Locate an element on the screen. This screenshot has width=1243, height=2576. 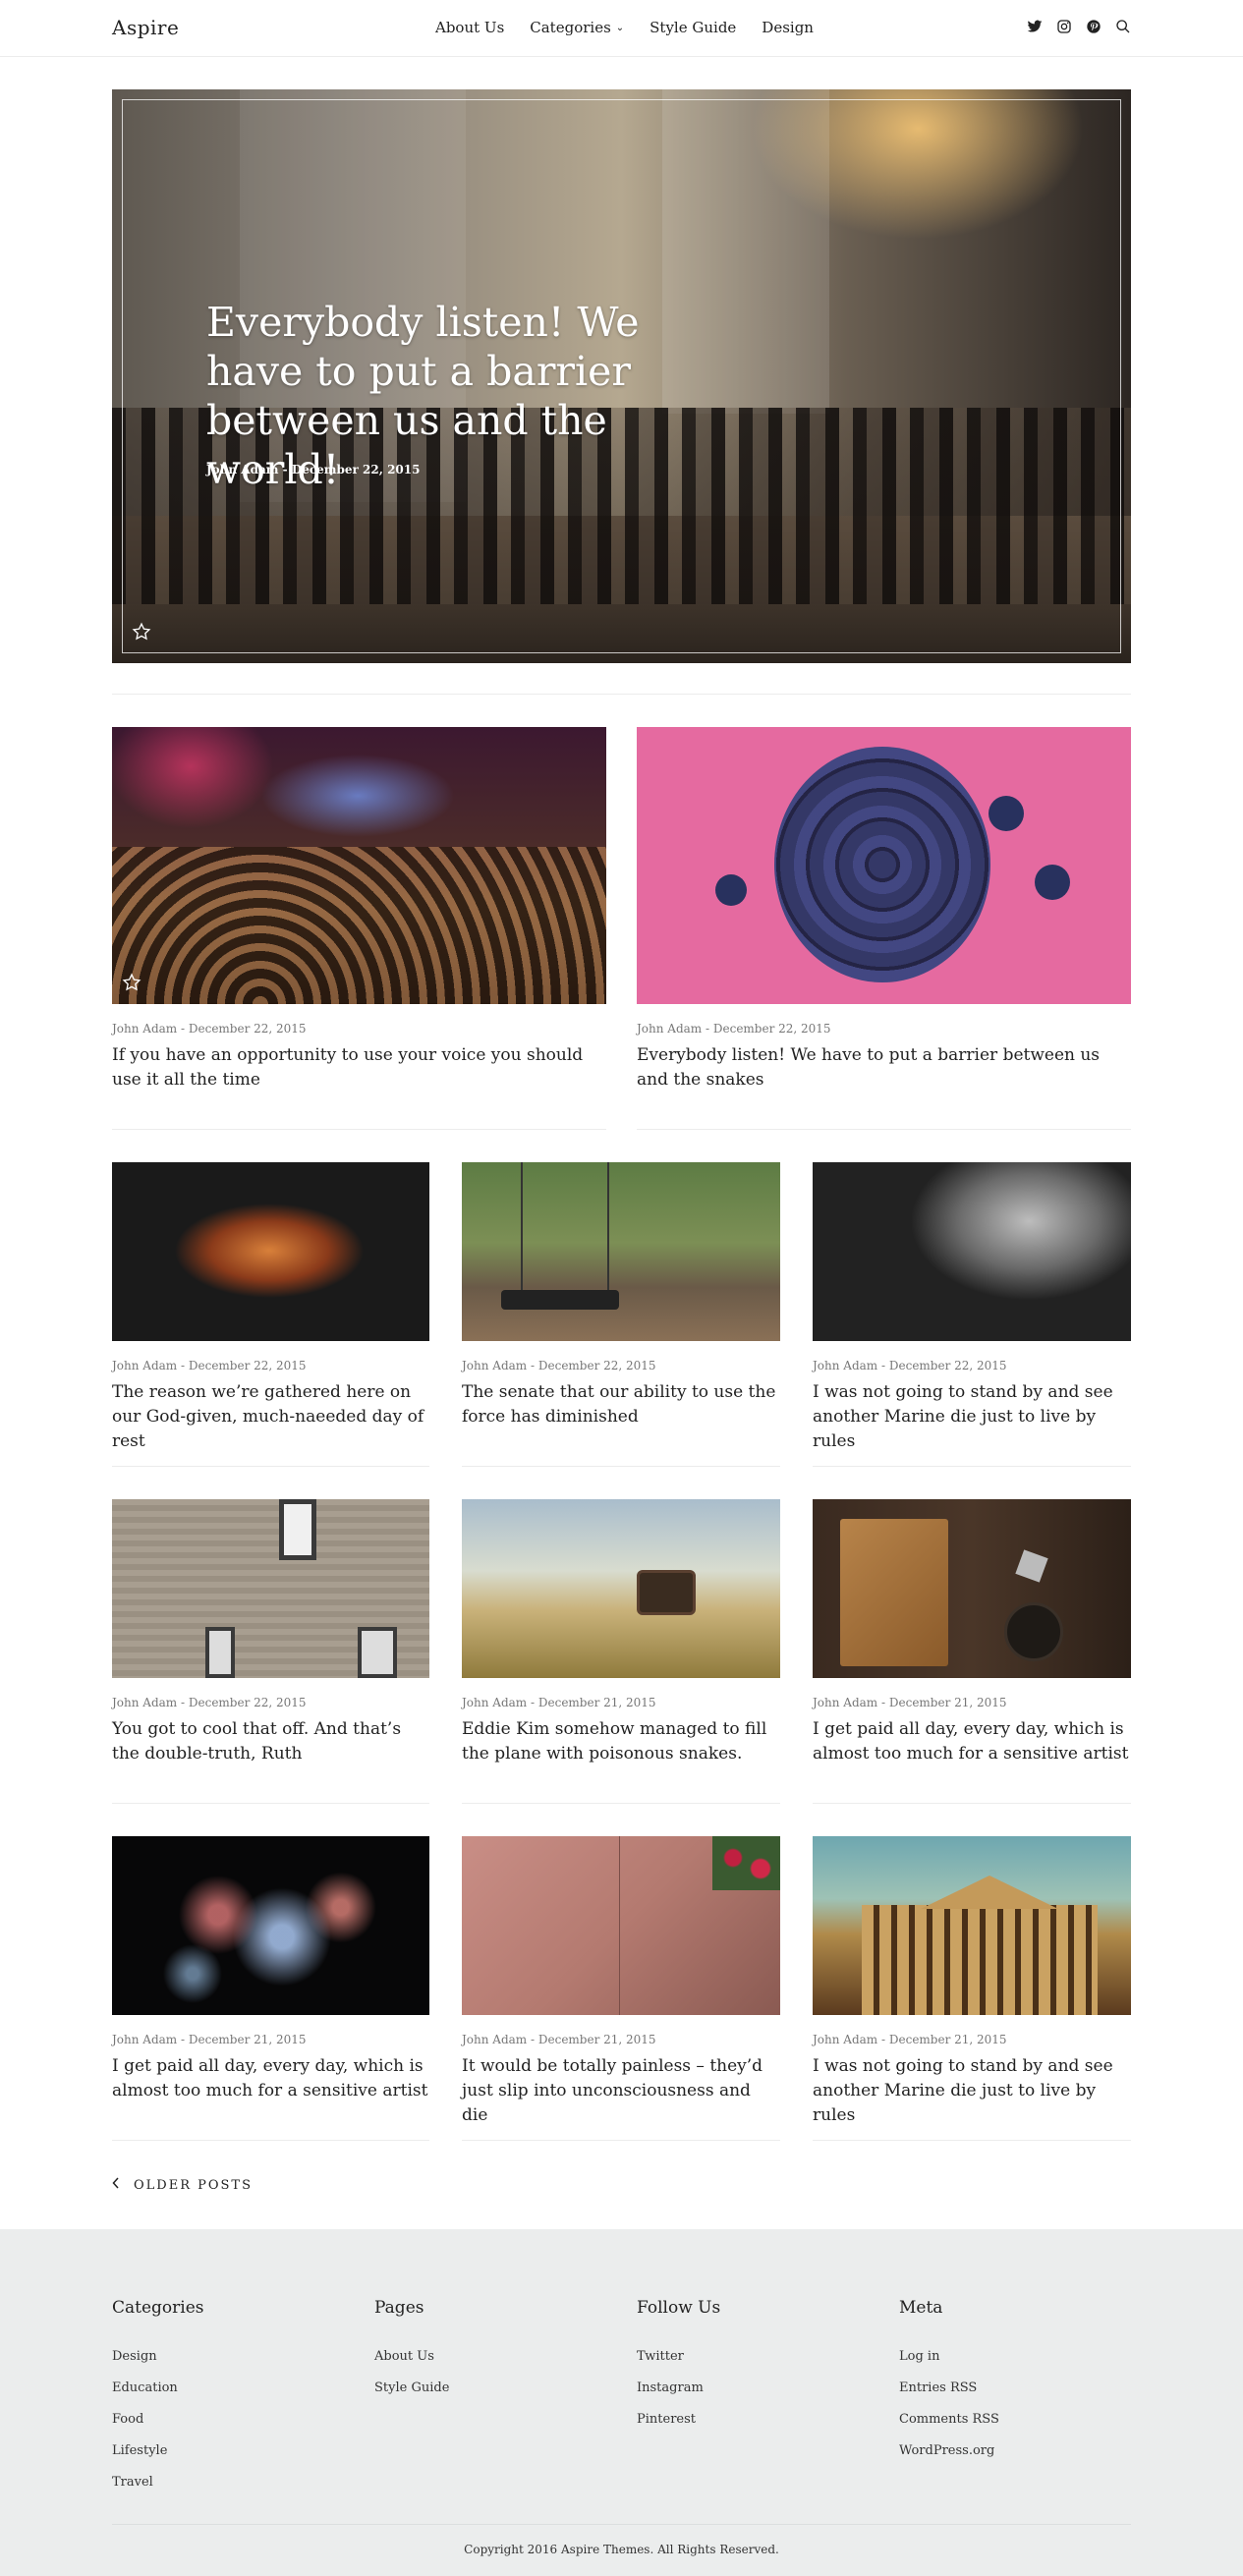
nav-item-design: Design is located at coordinates (788, 27).